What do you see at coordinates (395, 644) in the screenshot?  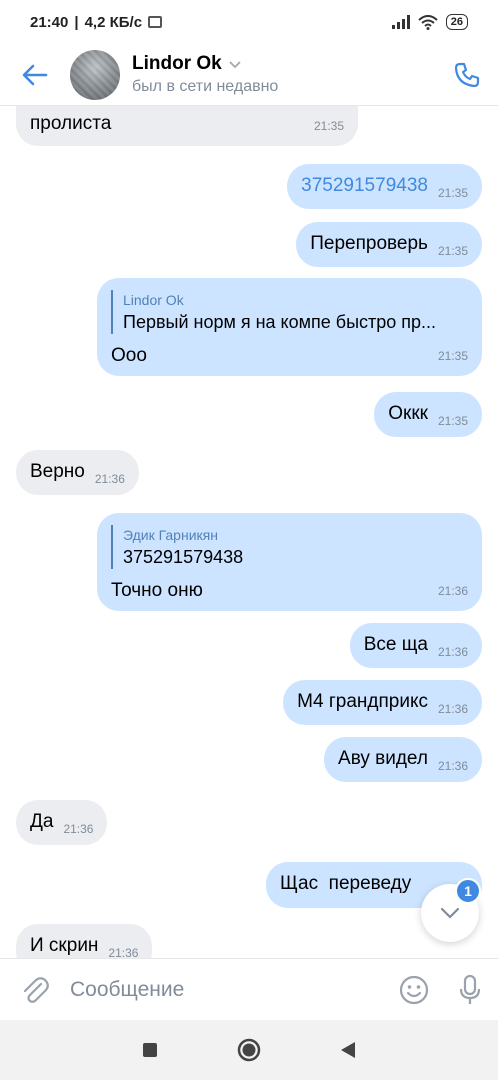 I see `message-text: Все ща` at bounding box center [395, 644].